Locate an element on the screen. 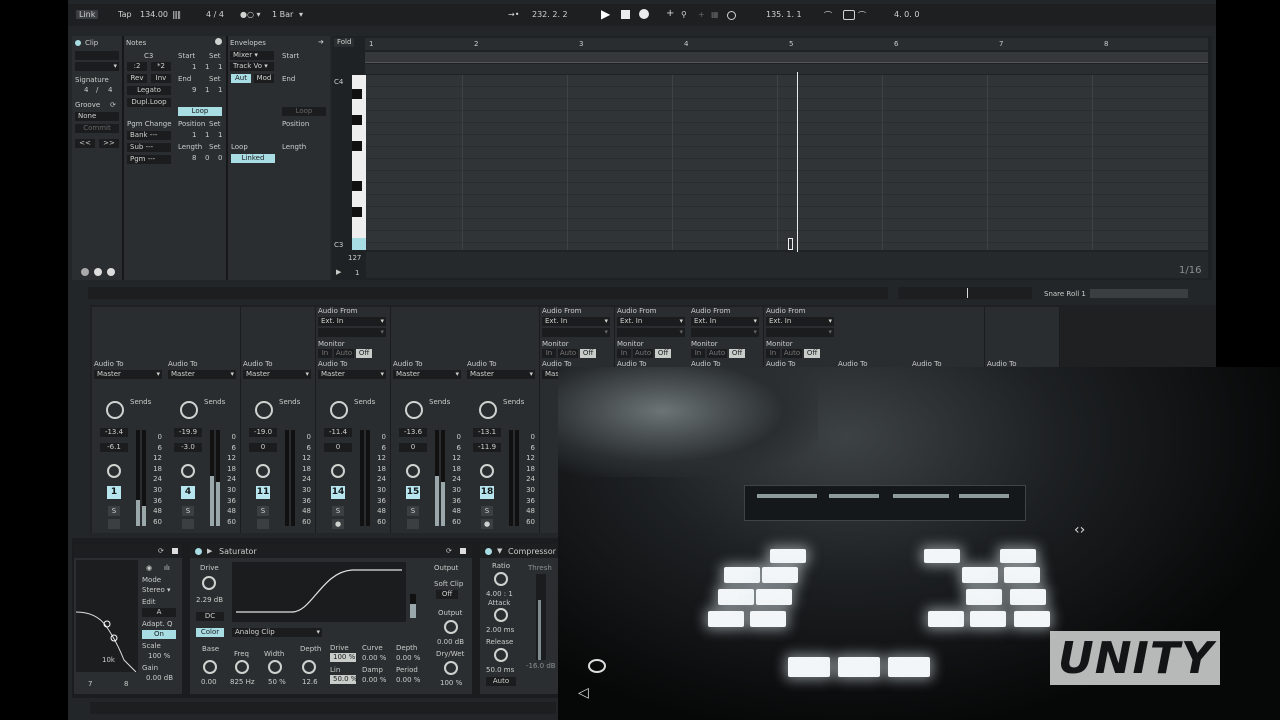 The width and height of the screenshot is (1280, 720). ws-damp-value: 0.00 % is located at coordinates (374, 680).